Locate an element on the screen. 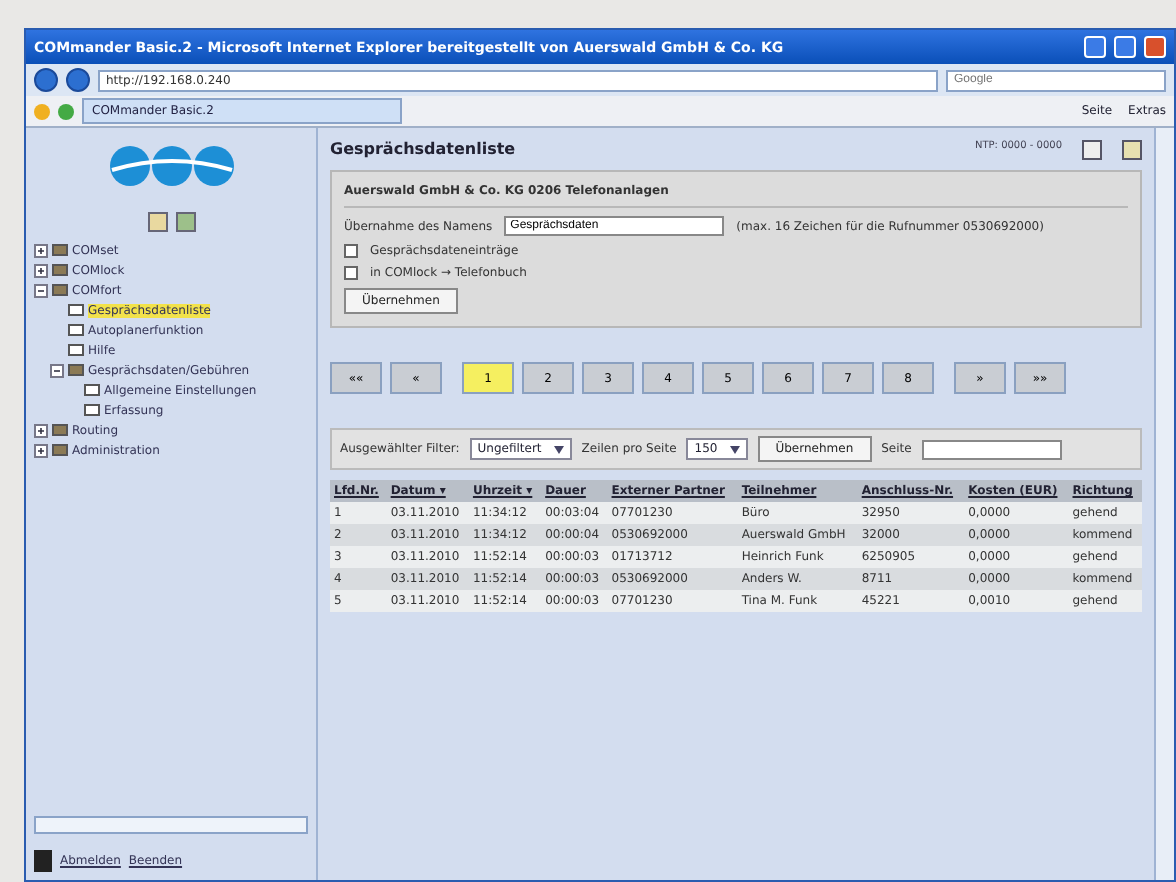  horizontal-scrollbar is located at coordinates (171, 825).